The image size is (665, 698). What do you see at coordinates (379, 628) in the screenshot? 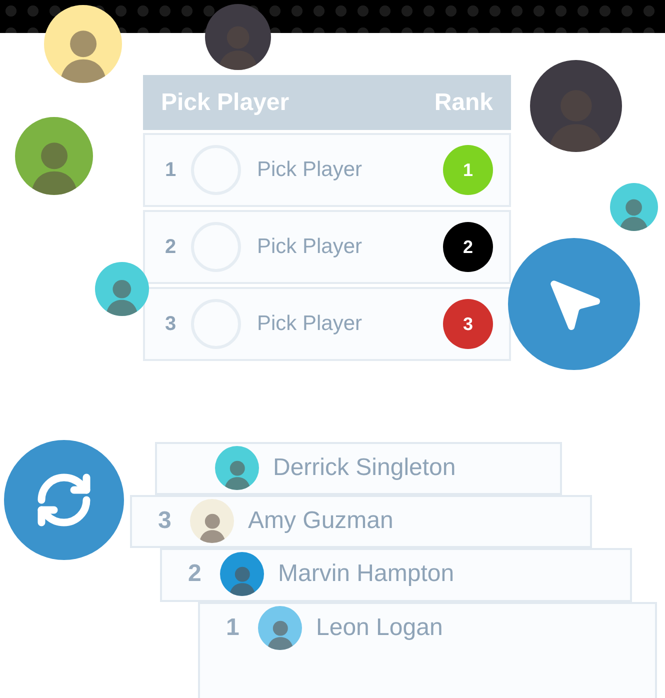
I see `player-name: Leon Logan` at bounding box center [379, 628].